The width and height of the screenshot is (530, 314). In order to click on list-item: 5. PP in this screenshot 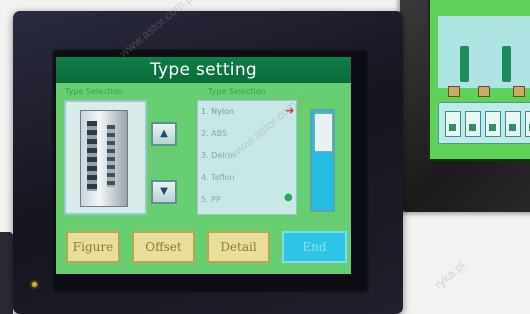, I will do `click(242, 200)`.